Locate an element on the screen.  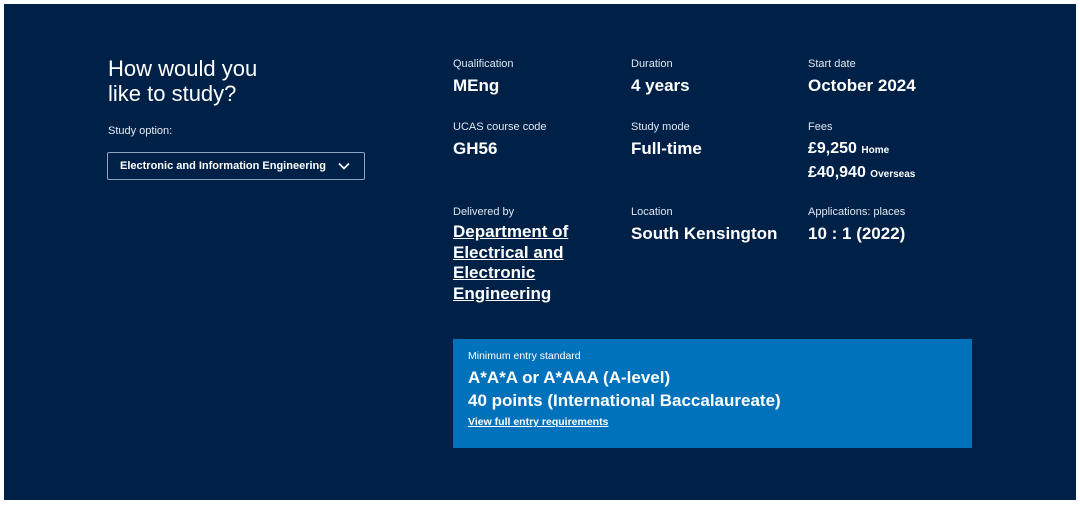
entry-a-level: A*A*A or A*AAA (A-level) is located at coordinates (569, 377).